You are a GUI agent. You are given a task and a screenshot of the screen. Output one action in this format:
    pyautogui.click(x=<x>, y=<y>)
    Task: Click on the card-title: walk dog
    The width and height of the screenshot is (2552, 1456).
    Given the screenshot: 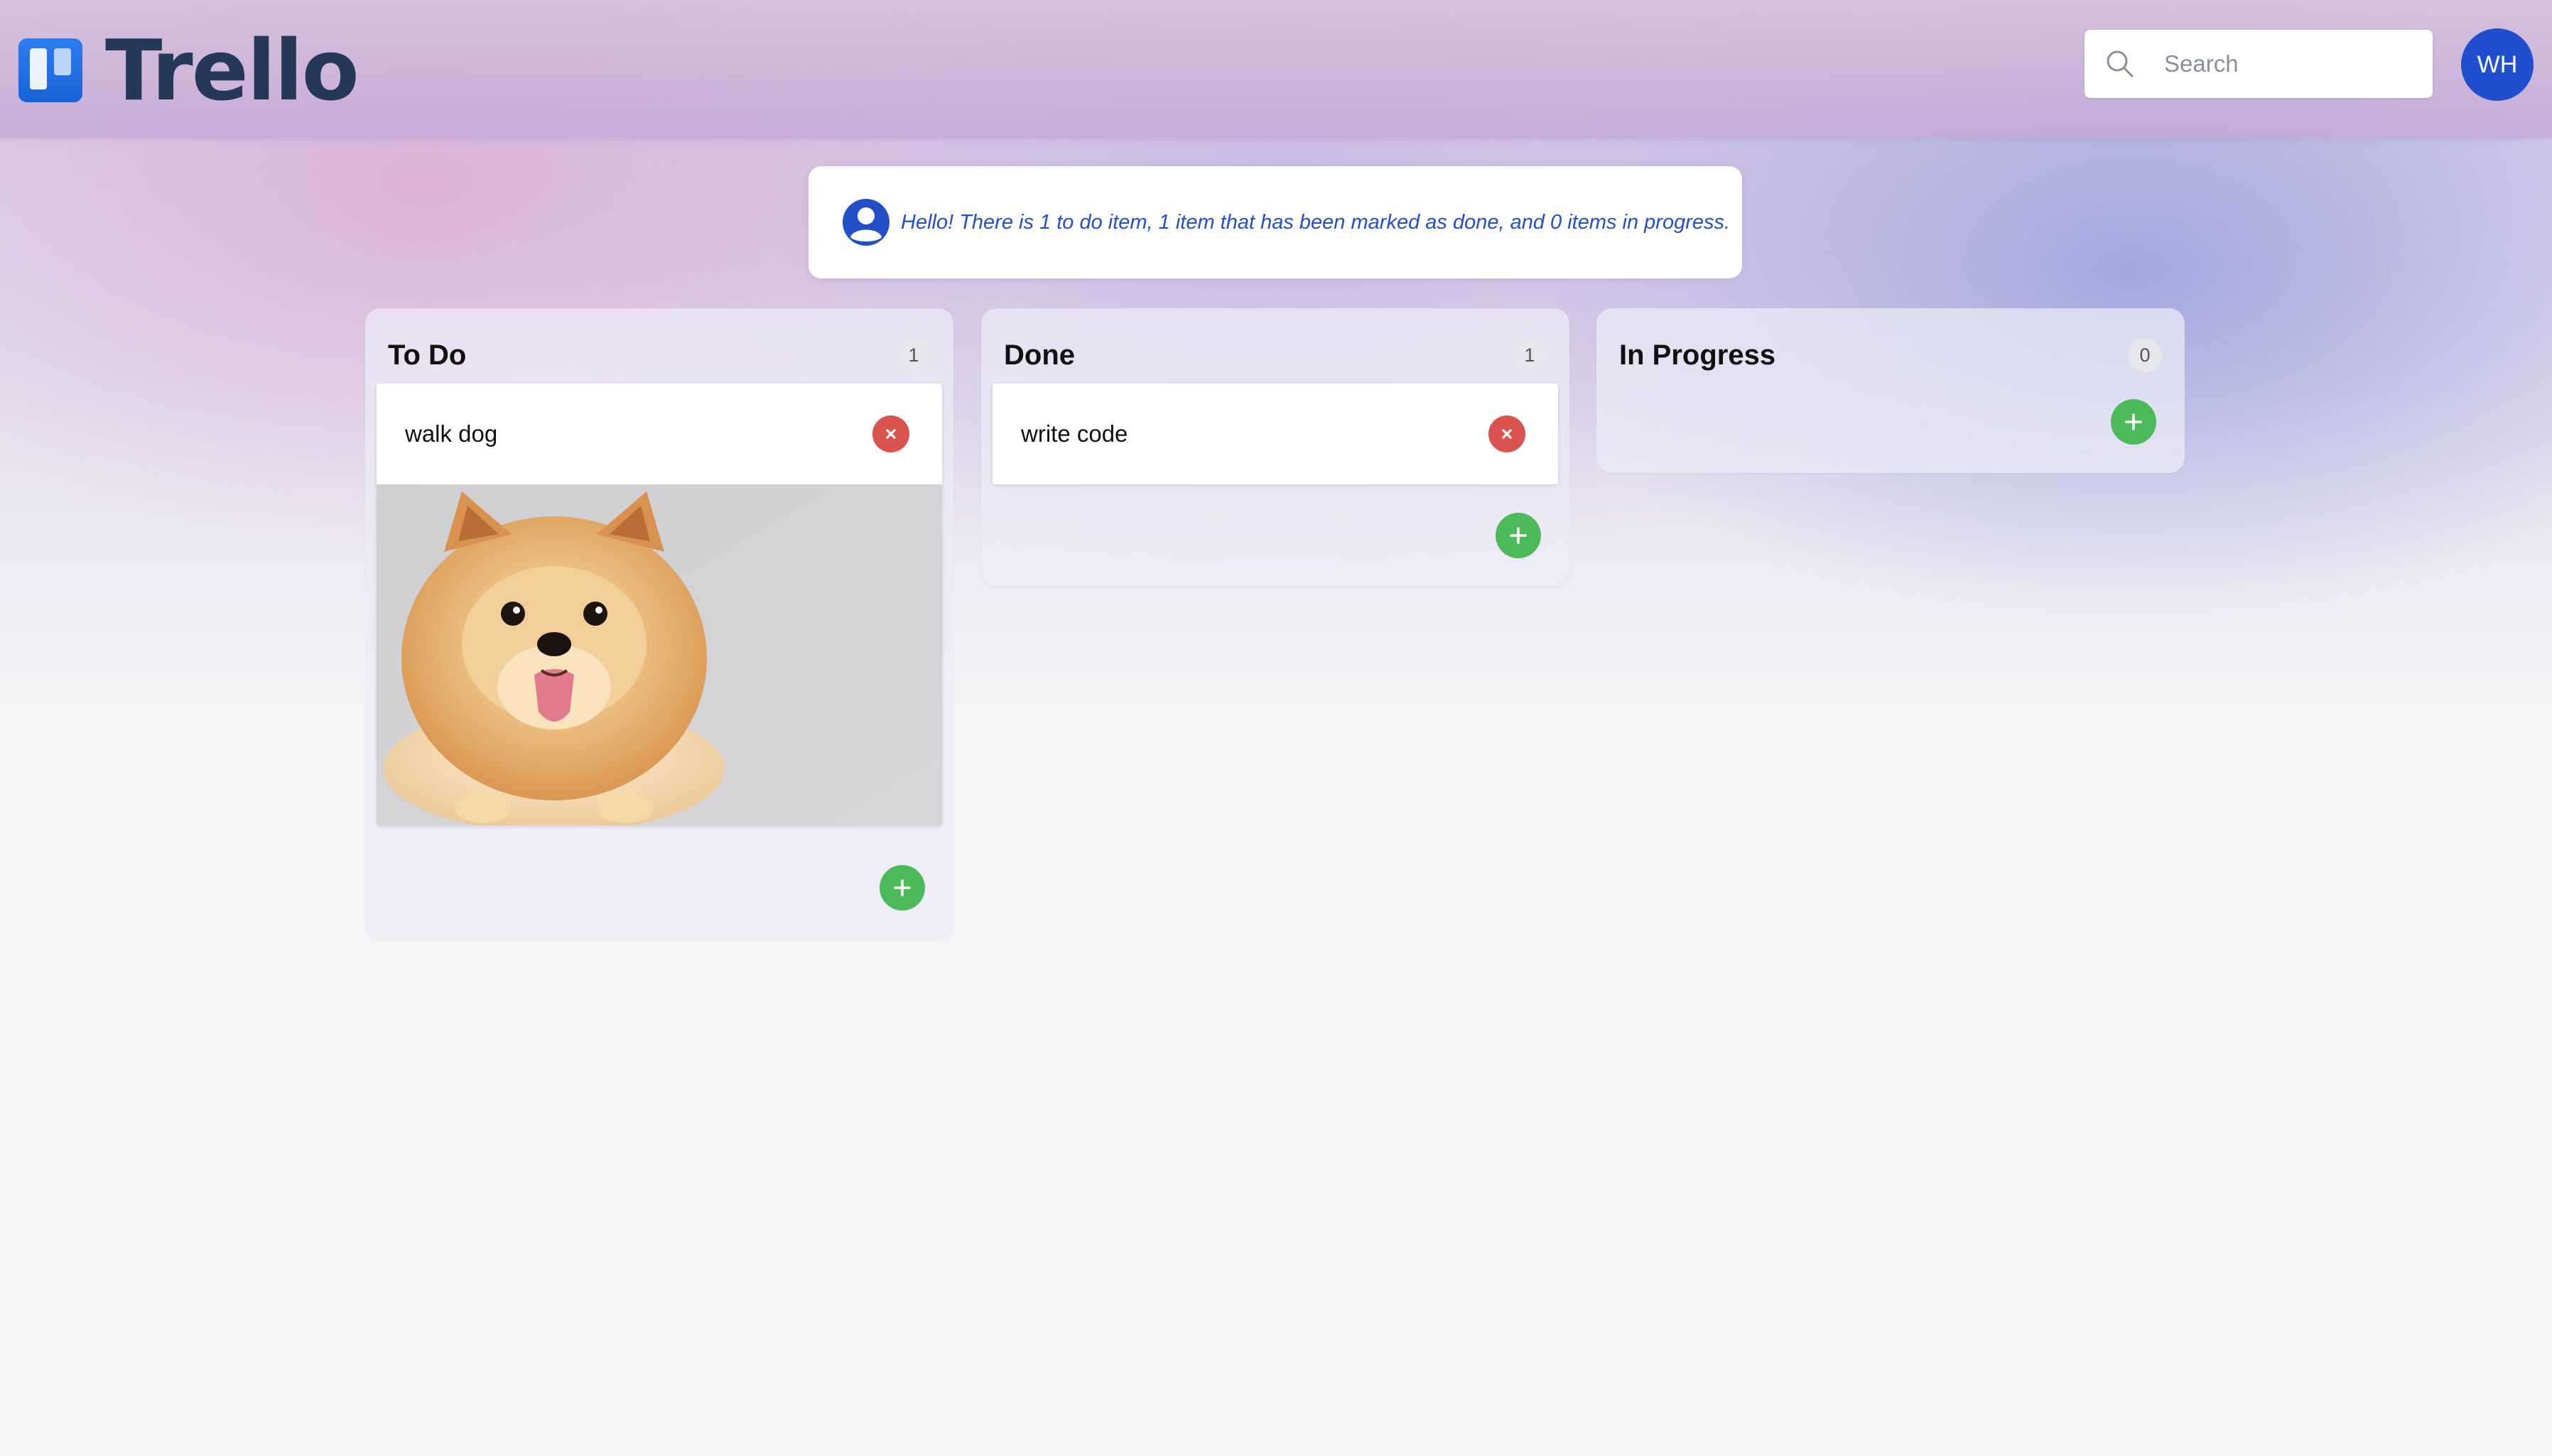 What is the action you would take?
    pyautogui.click(x=451, y=434)
    